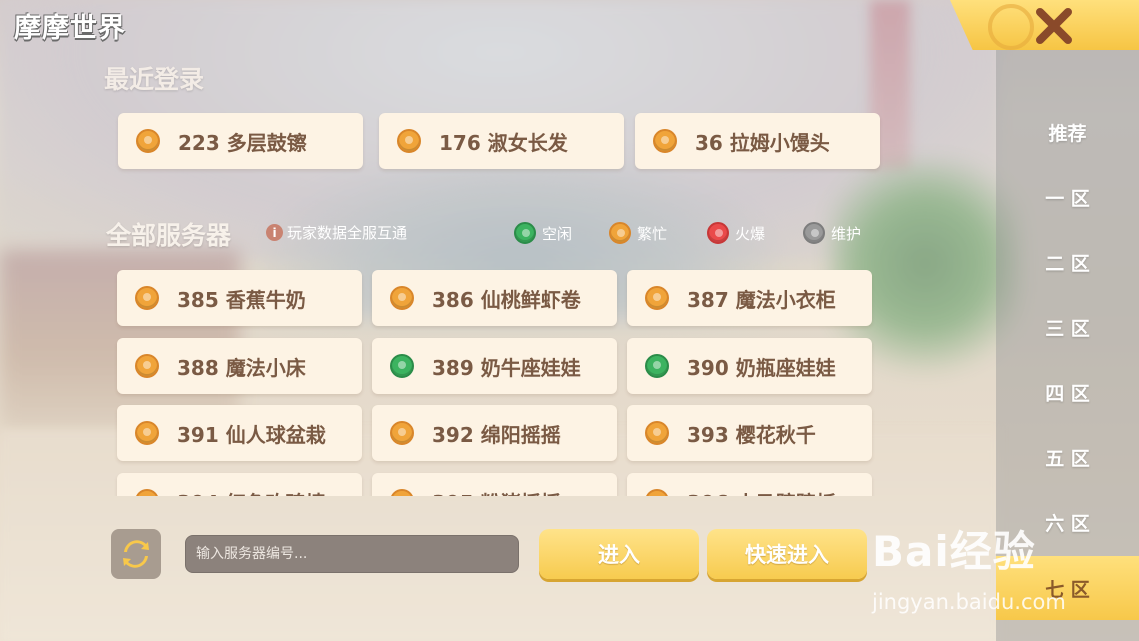 The width and height of the screenshot is (1139, 641). I want to click on legend-maintenance: 维护, so click(832, 233).